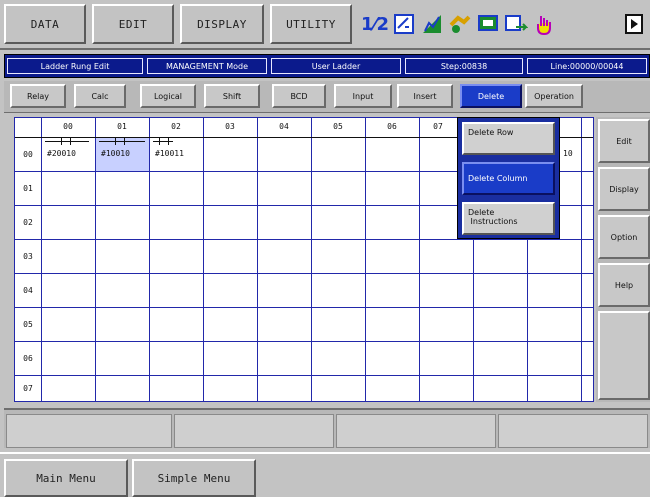 This screenshot has height=497, width=650. I want to click on menu-display-button: DISPLAY, so click(222, 24).